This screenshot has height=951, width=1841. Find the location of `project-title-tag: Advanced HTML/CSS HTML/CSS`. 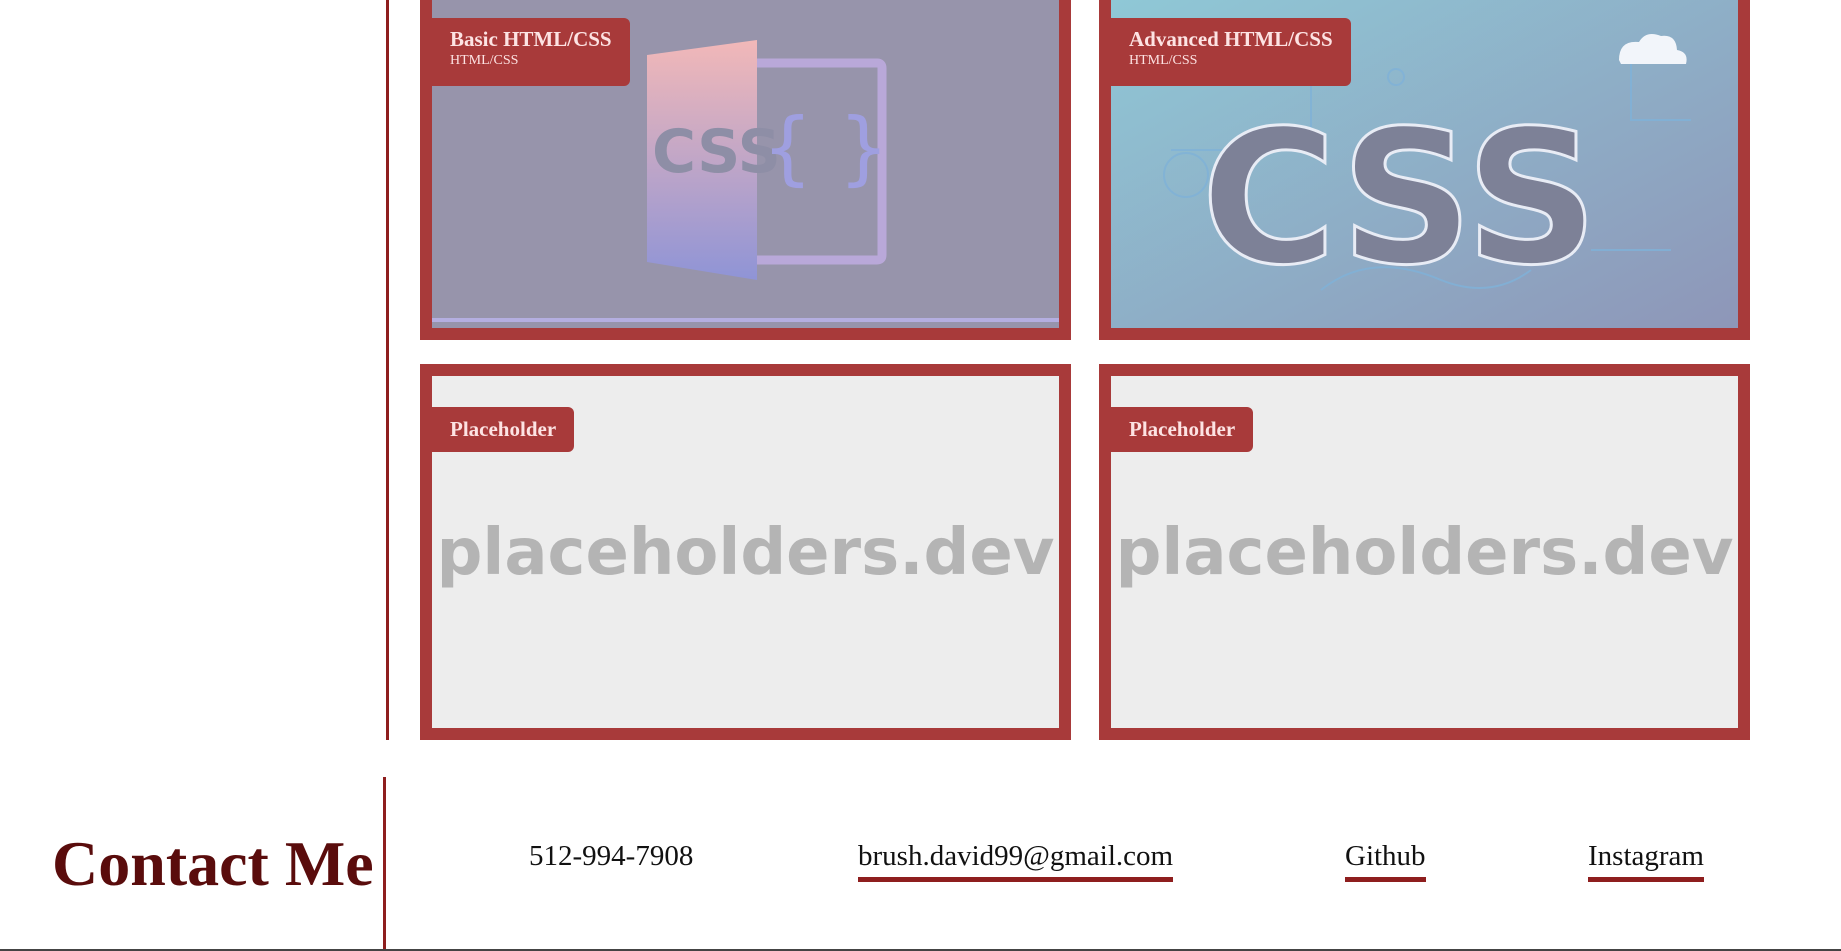

project-title-tag: Advanced HTML/CSS HTML/CSS is located at coordinates (1231, 52).